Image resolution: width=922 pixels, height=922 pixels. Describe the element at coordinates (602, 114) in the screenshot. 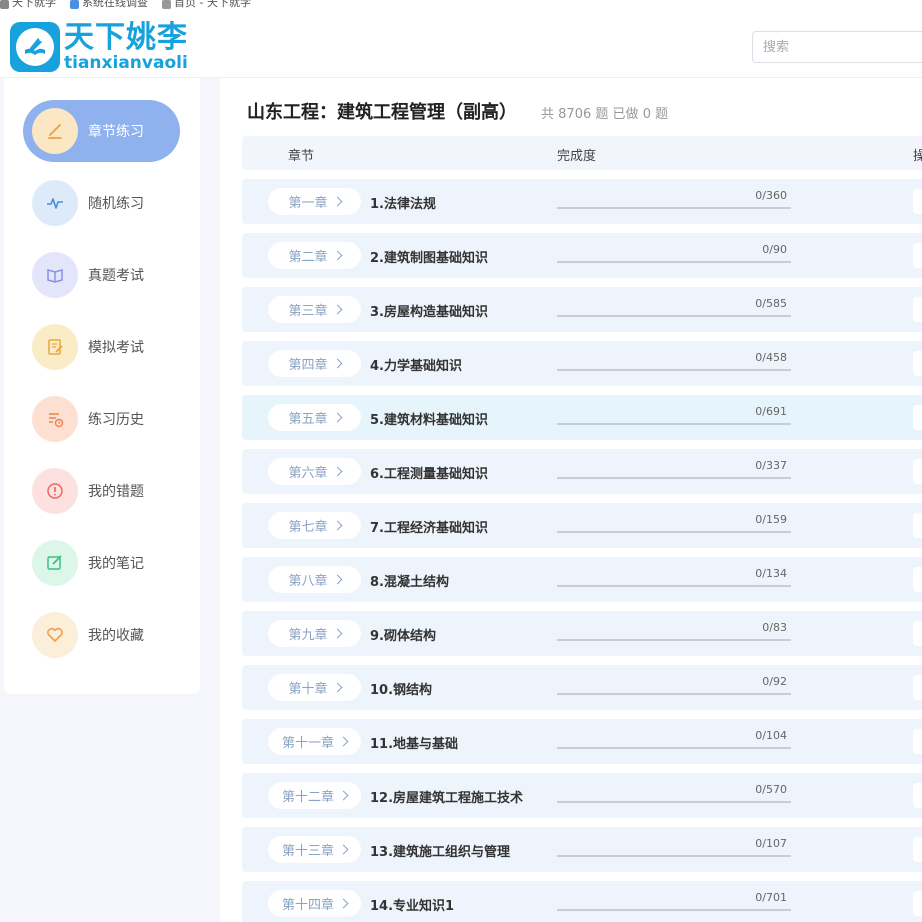

I see `total-unit: 题` at that location.